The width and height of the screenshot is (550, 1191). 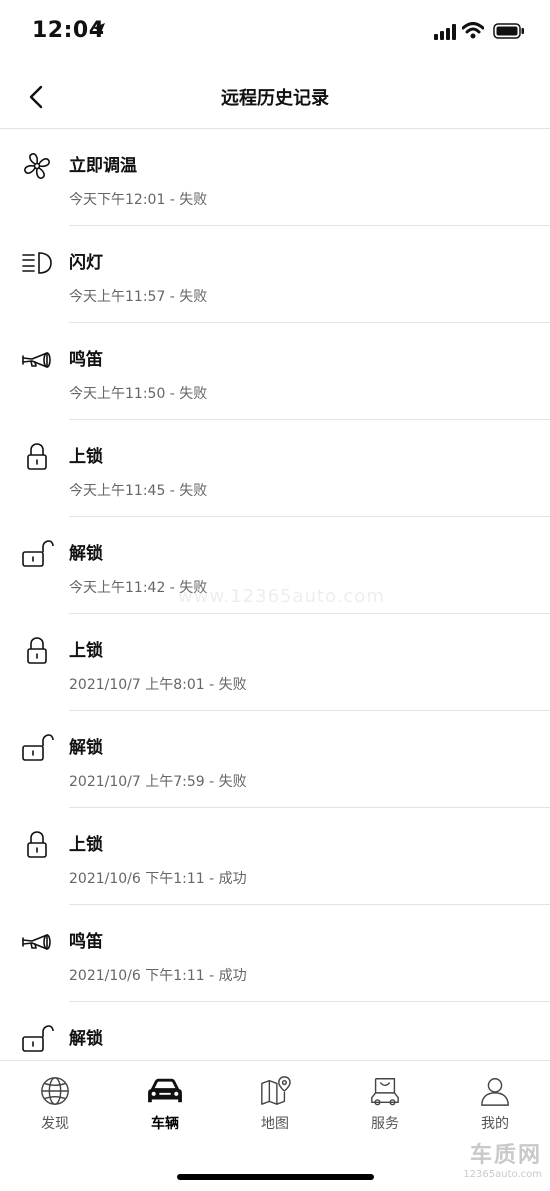 I want to click on tab-globe: 发现, so click(x=55, y=1104).